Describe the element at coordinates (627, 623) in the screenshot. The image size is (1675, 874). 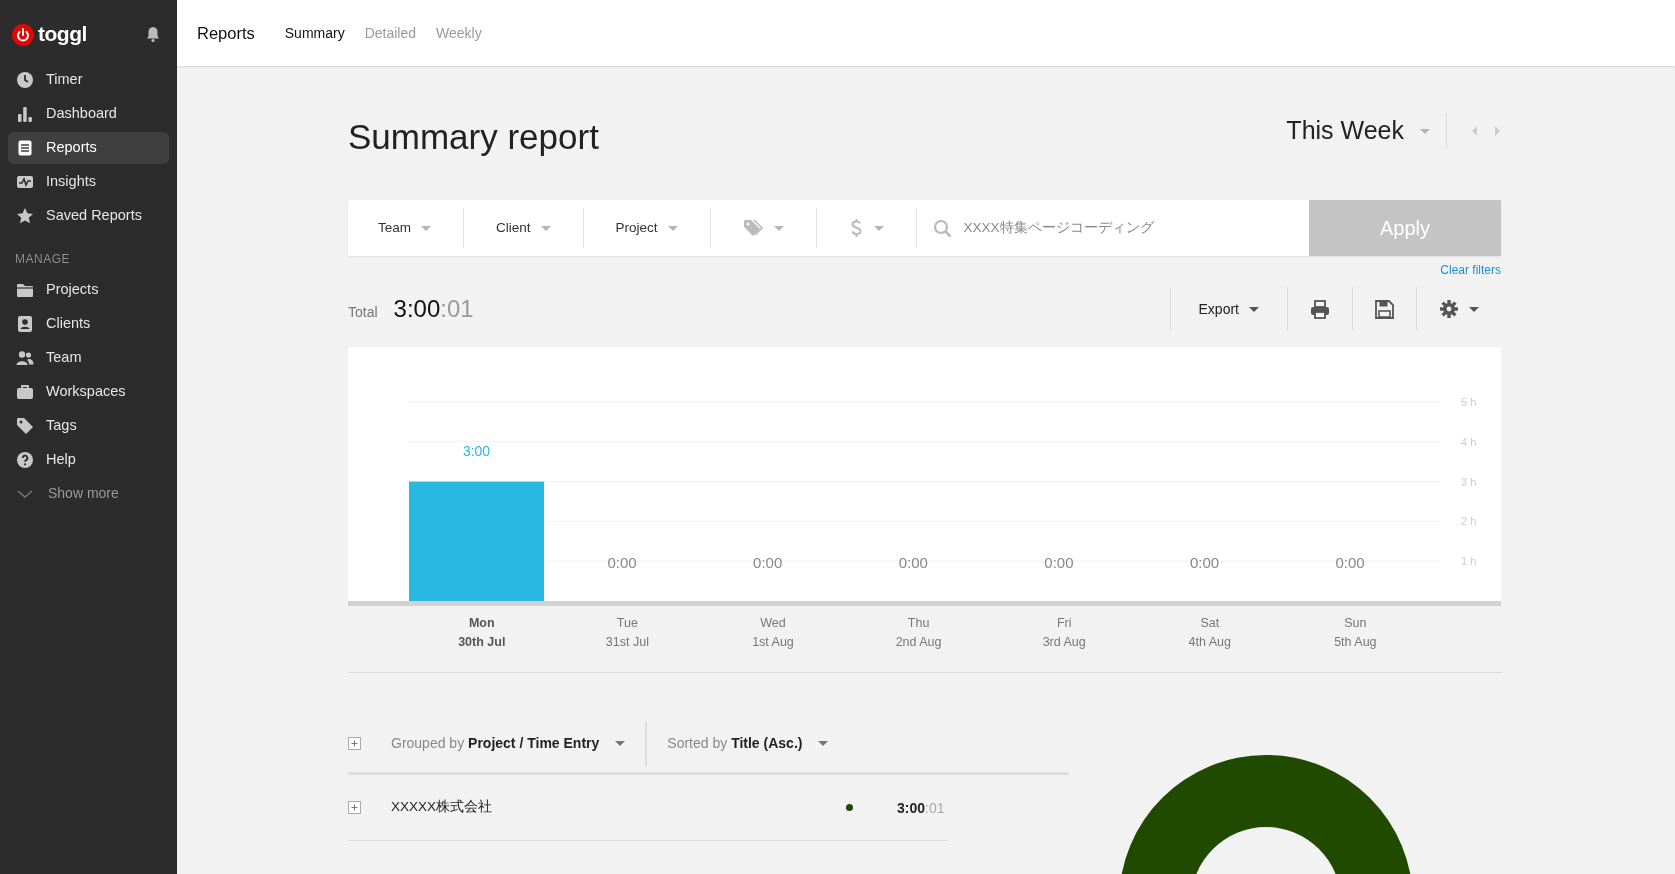
I see `day-label: Tue` at that location.